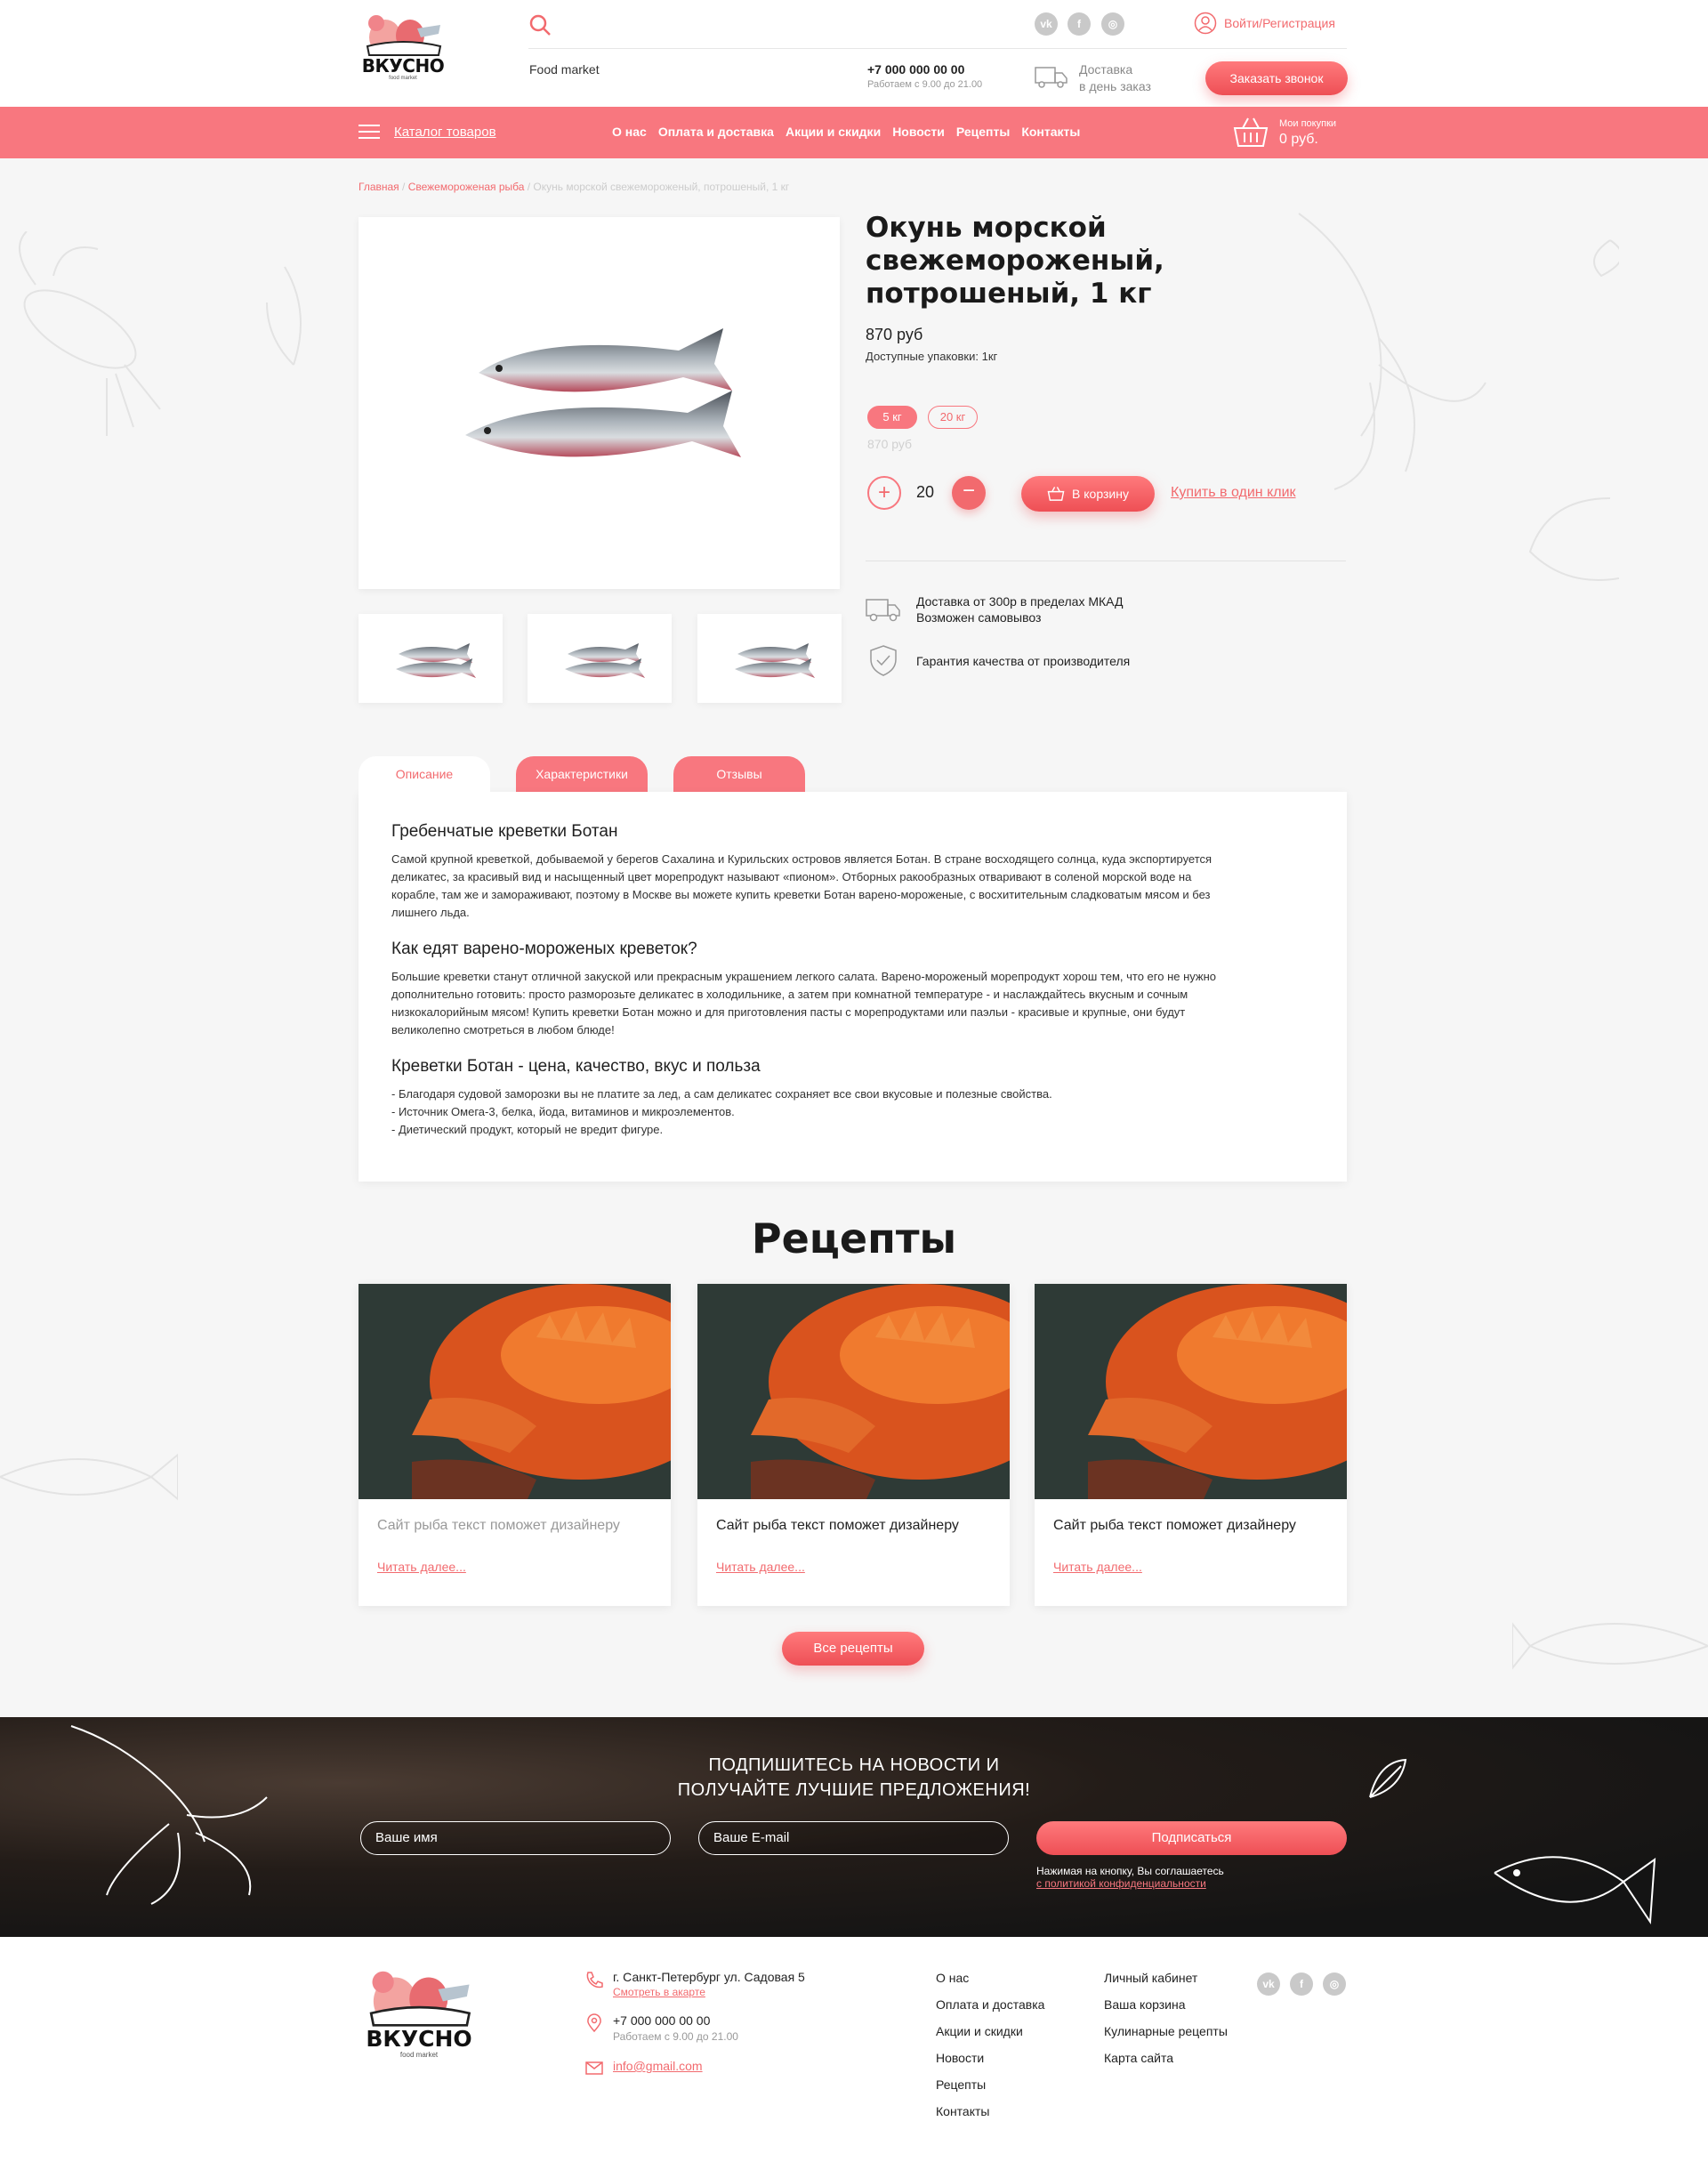  I want to click on logo: ВКУСНО food market, so click(403, 52).